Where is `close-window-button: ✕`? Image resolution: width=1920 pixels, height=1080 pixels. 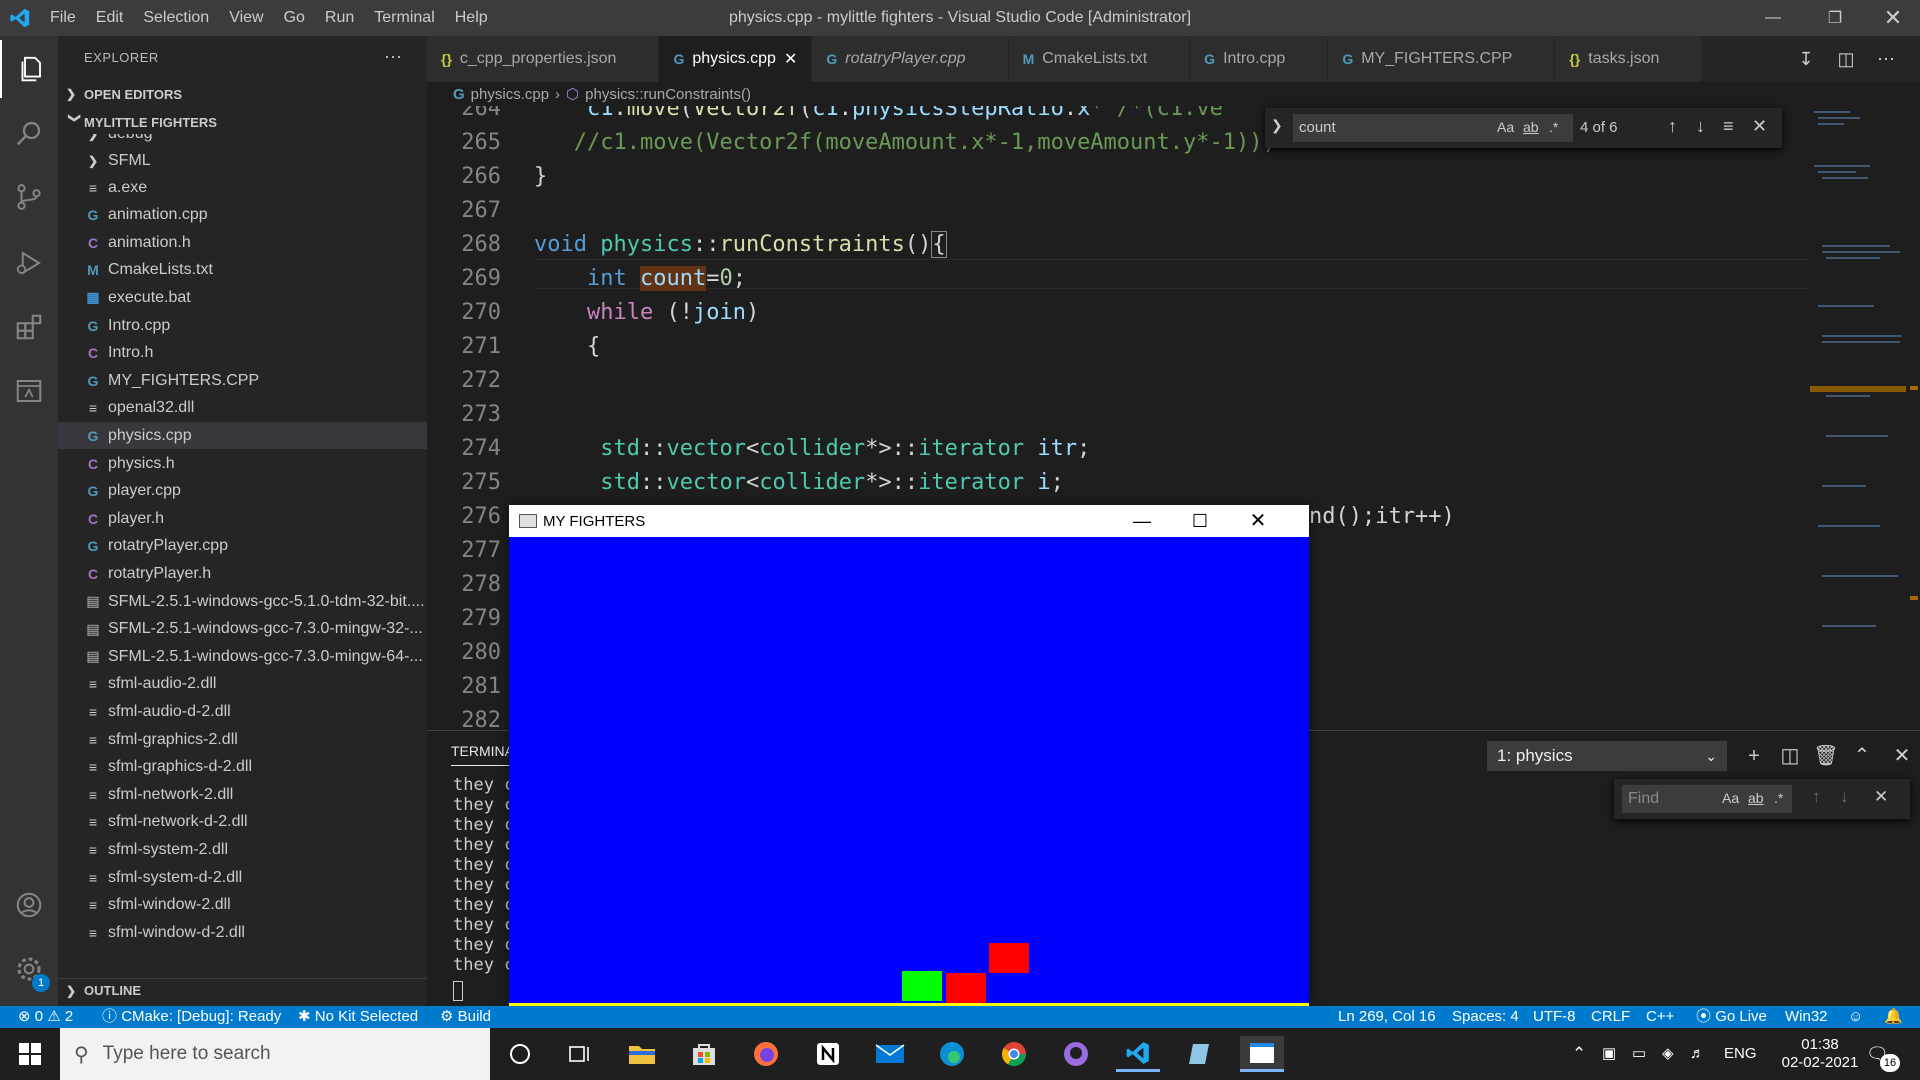
close-window-button: ✕ is located at coordinates (1893, 18).